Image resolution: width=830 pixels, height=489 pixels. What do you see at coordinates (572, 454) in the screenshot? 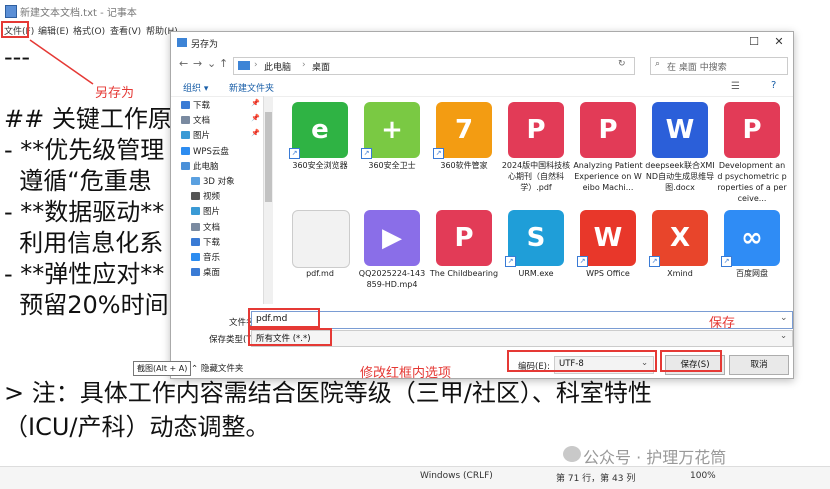
I see `wechat-icon` at bounding box center [572, 454].